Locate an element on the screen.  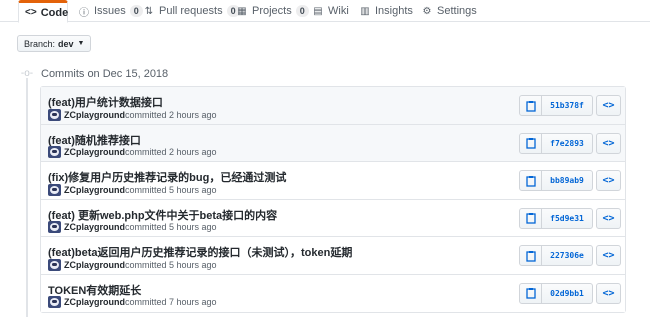
commit-message-link: (feat)beta返回用户历史推荐记录的接口（未测试），token延期 is located at coordinates (200, 252).